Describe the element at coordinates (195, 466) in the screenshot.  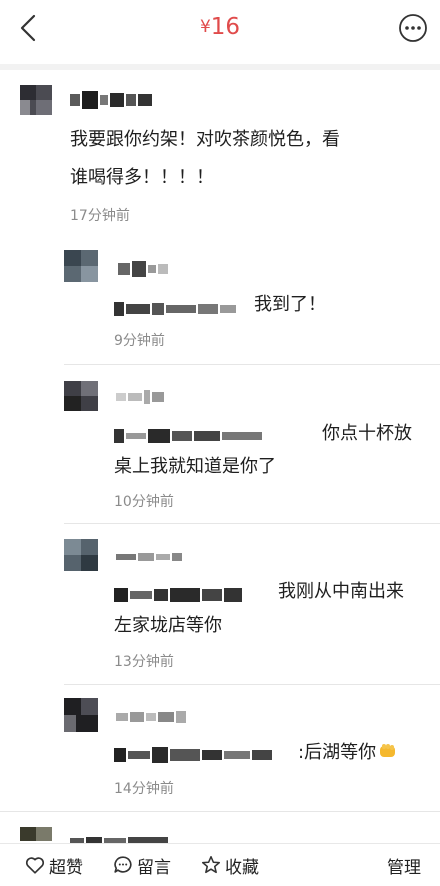
I see `reply-text-line2: 桌上我就知道是你了` at that location.